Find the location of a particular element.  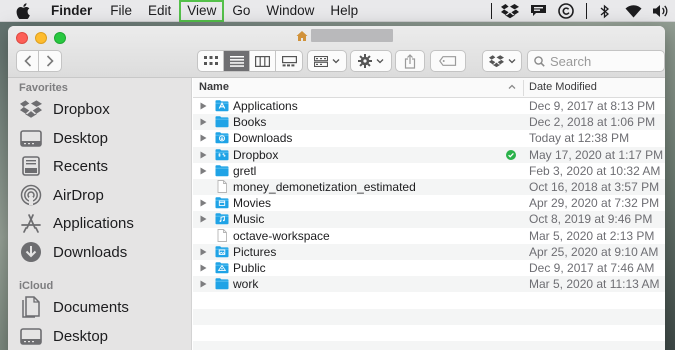

status-divider is located at coordinates (586, 11).